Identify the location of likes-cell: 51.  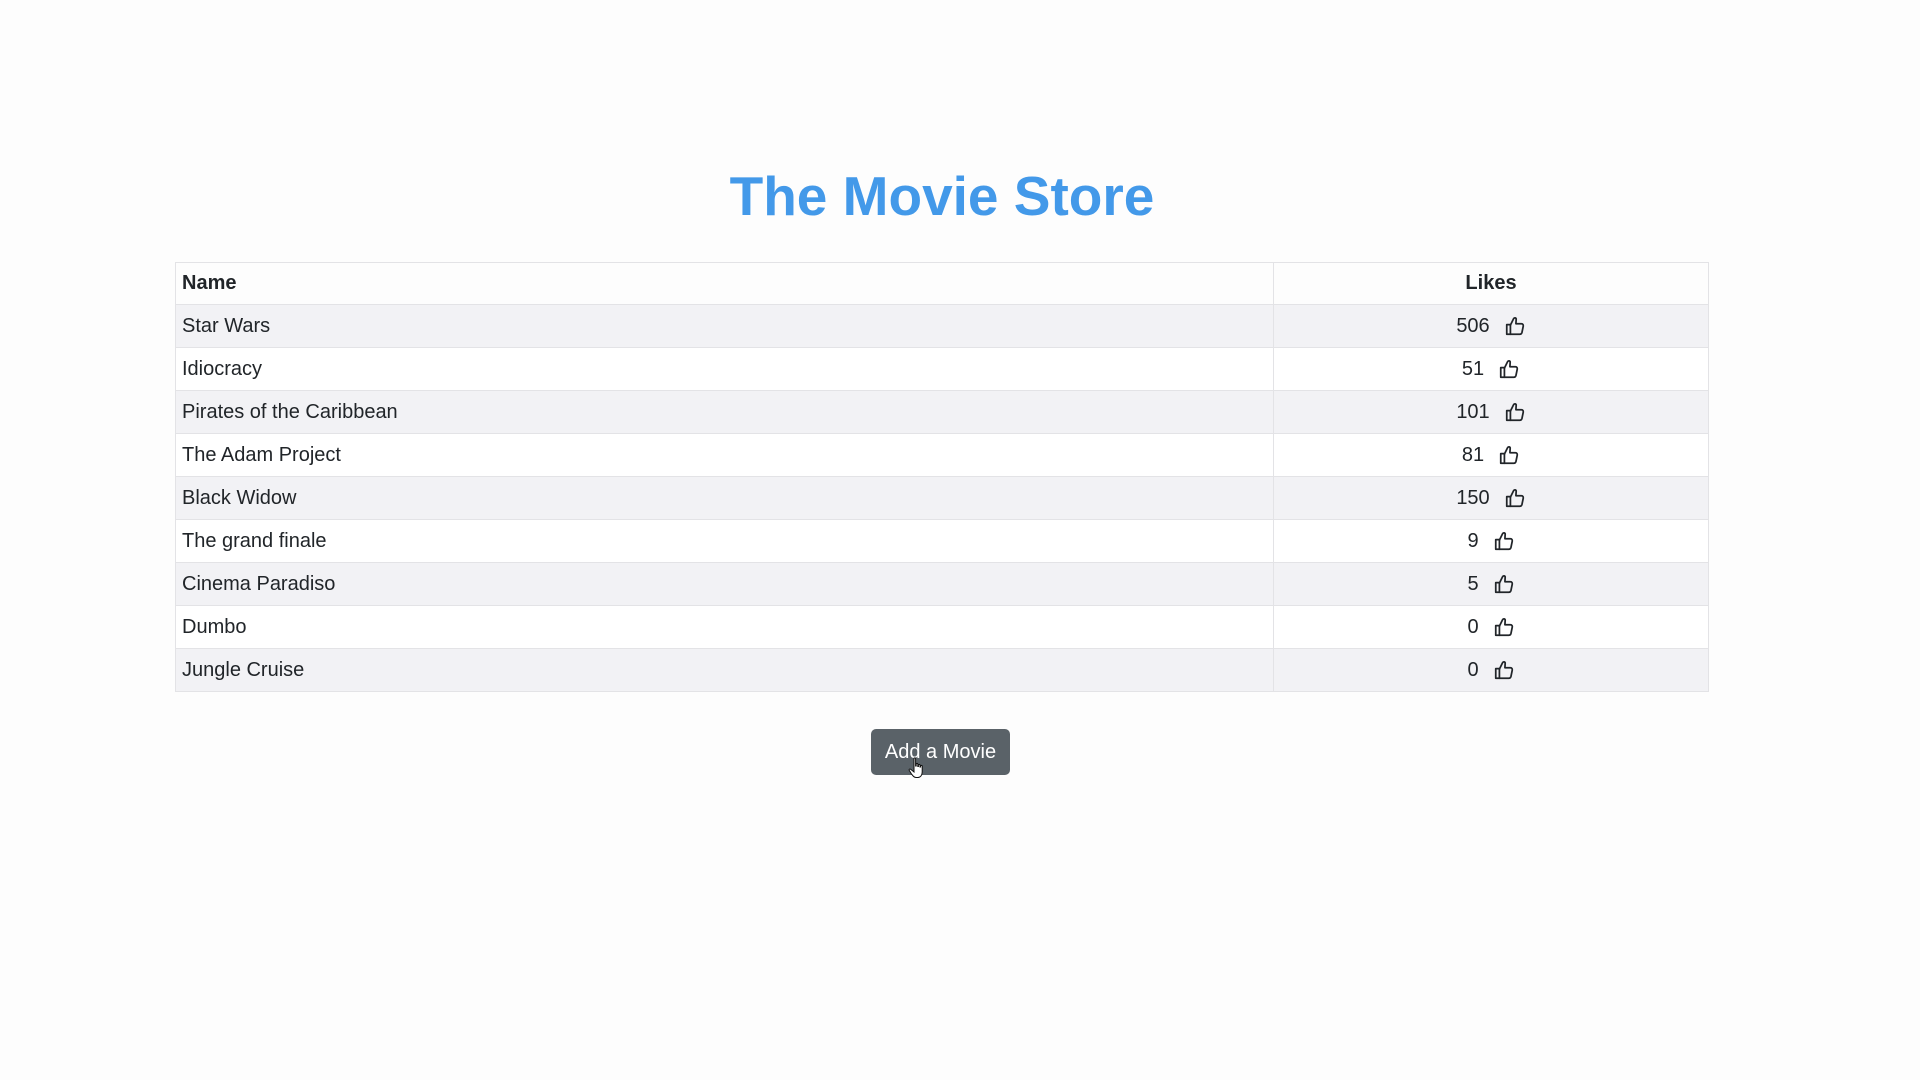
(1491, 369).